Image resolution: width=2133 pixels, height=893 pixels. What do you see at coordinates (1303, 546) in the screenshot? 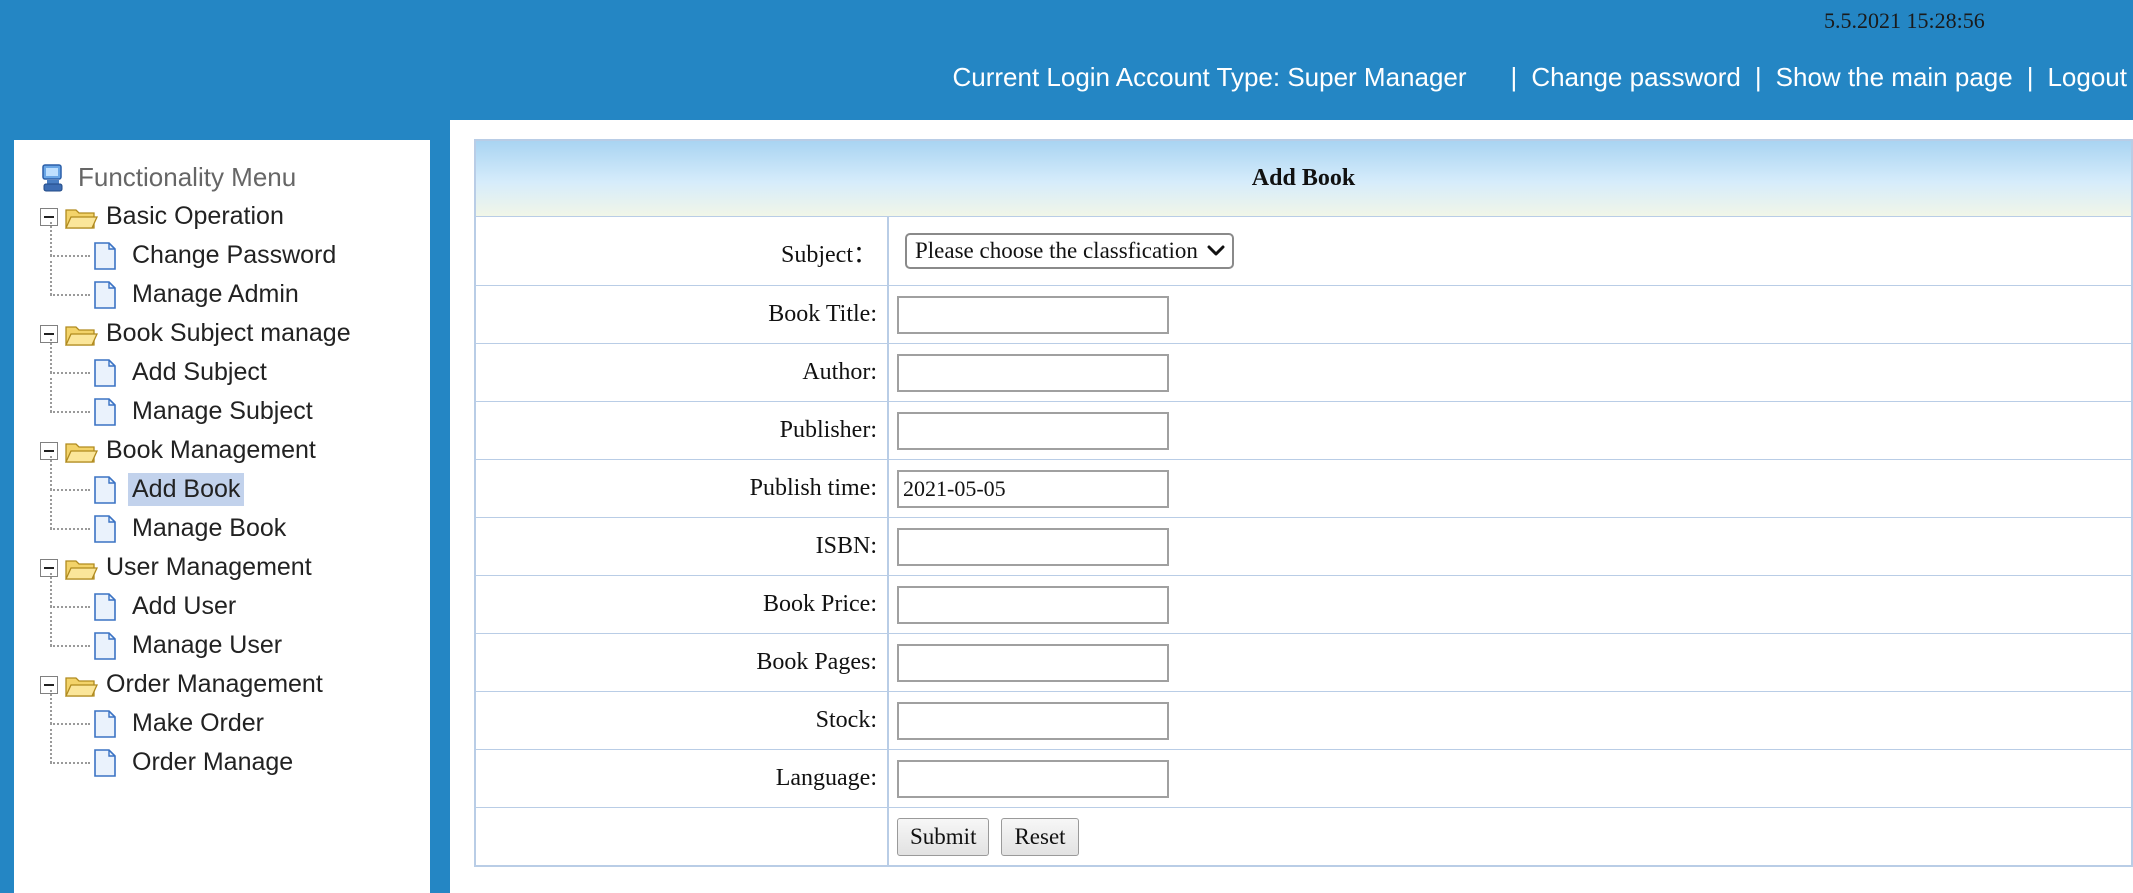
I see `form-row-isbn: ISBN:` at bounding box center [1303, 546].